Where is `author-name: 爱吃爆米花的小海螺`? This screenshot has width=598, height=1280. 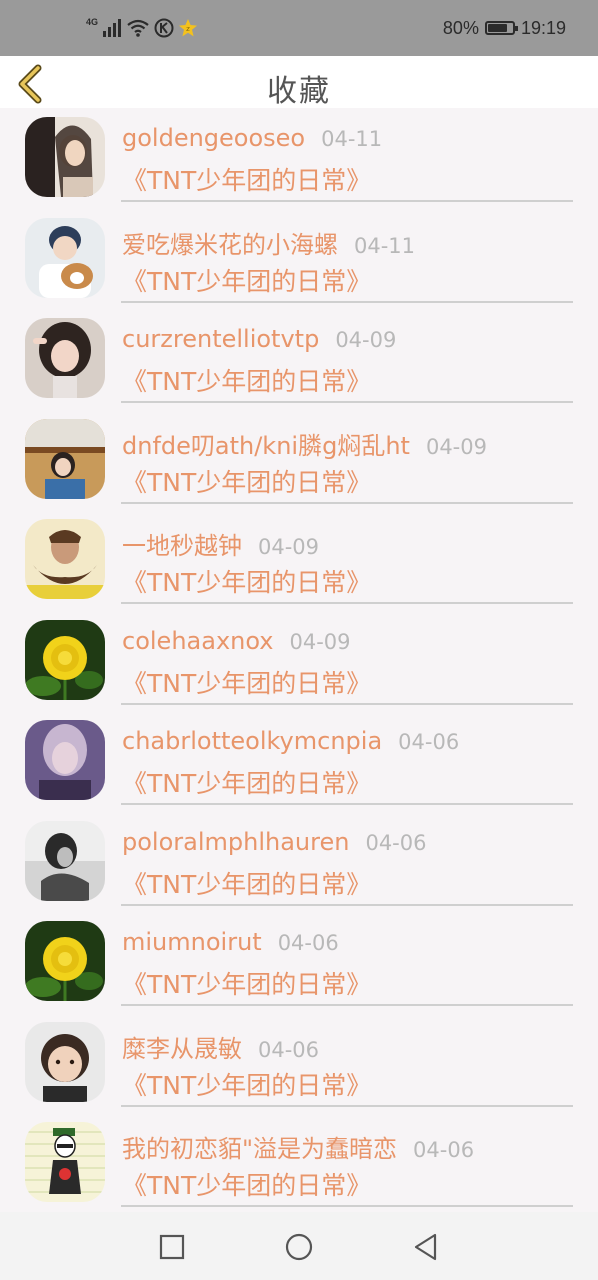 author-name: 爱吃爆米花的小海螺 is located at coordinates (230, 244).